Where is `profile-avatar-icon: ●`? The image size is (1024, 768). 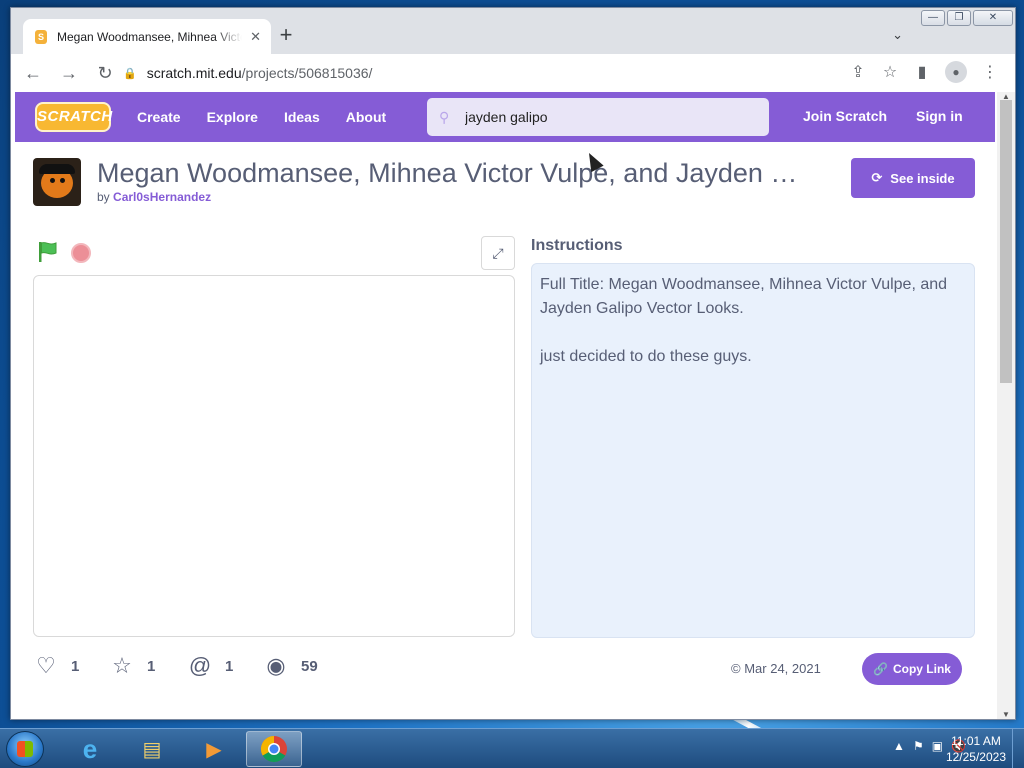
profile-avatar-icon: ● is located at coordinates (956, 72).